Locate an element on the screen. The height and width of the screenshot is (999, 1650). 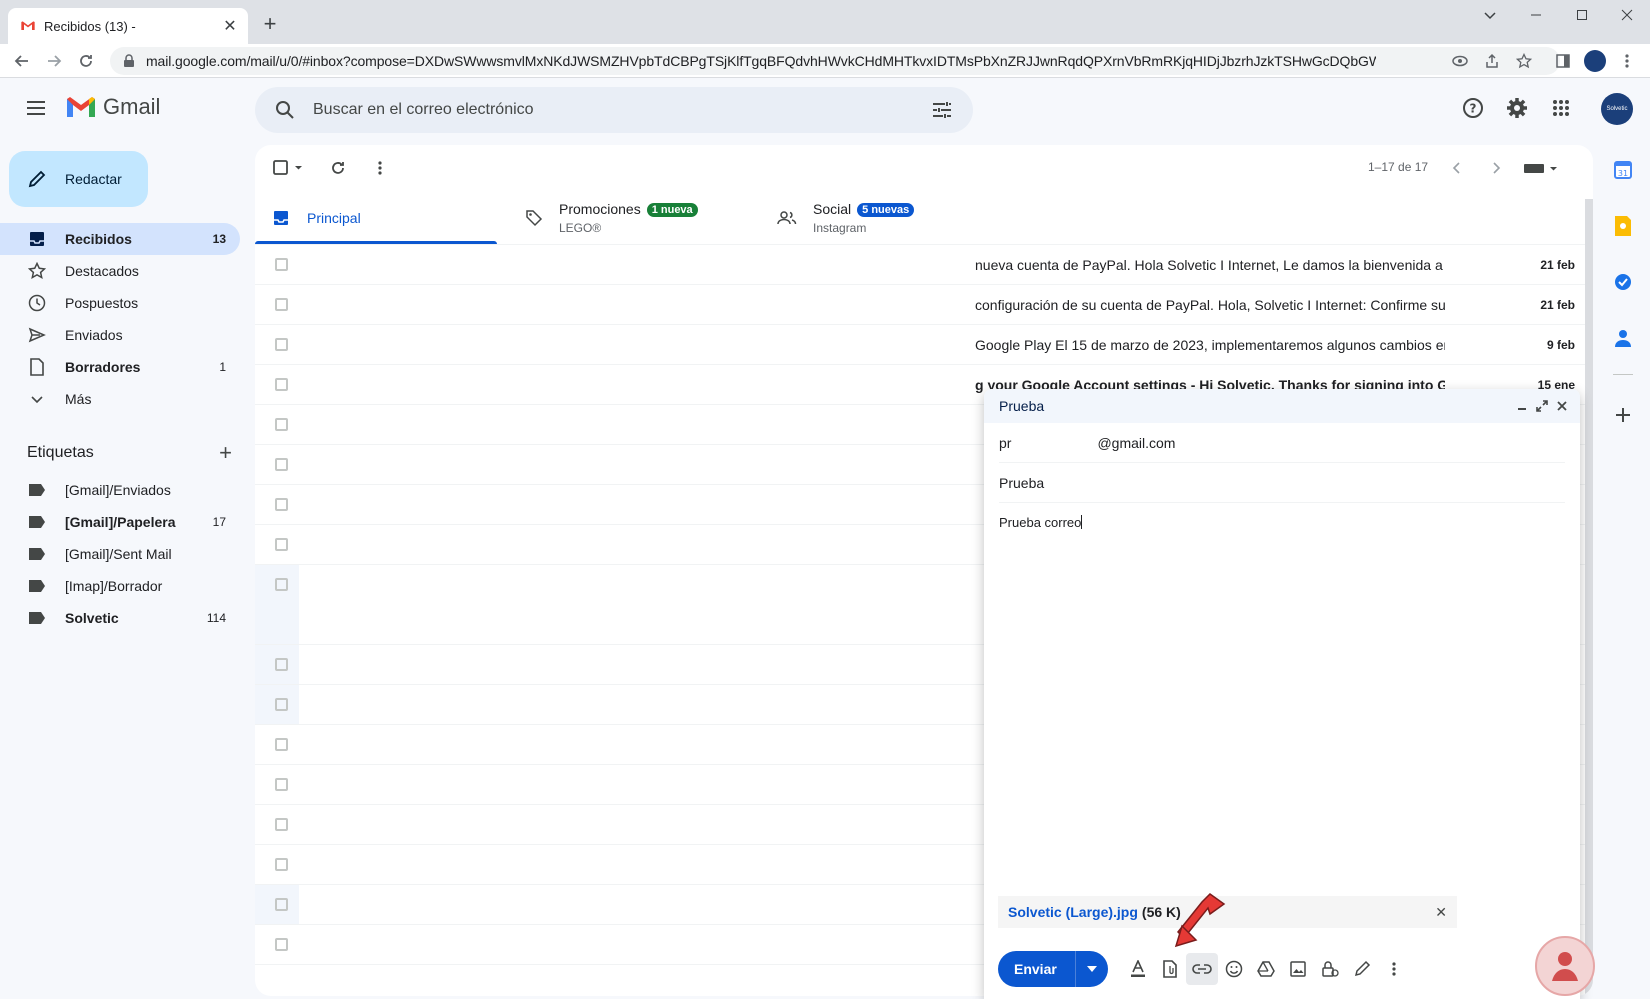
formatting-options-icon is located at coordinates (1138, 969).